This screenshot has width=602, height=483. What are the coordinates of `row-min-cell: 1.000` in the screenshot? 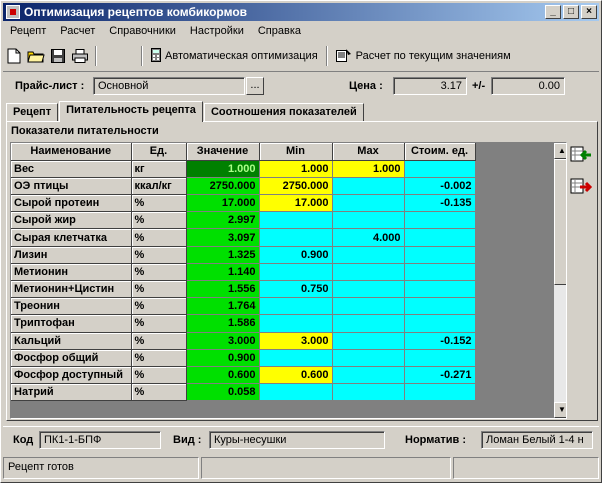 It's located at (296, 169).